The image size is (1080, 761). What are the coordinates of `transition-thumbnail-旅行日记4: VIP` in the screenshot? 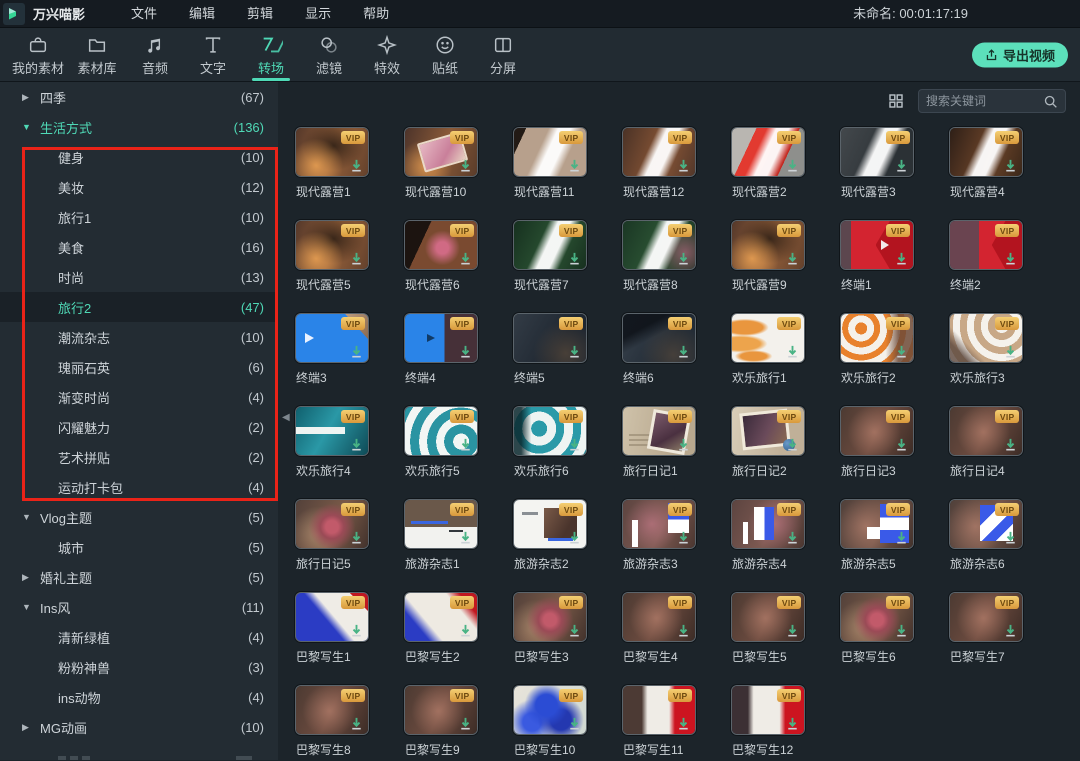 It's located at (986, 431).